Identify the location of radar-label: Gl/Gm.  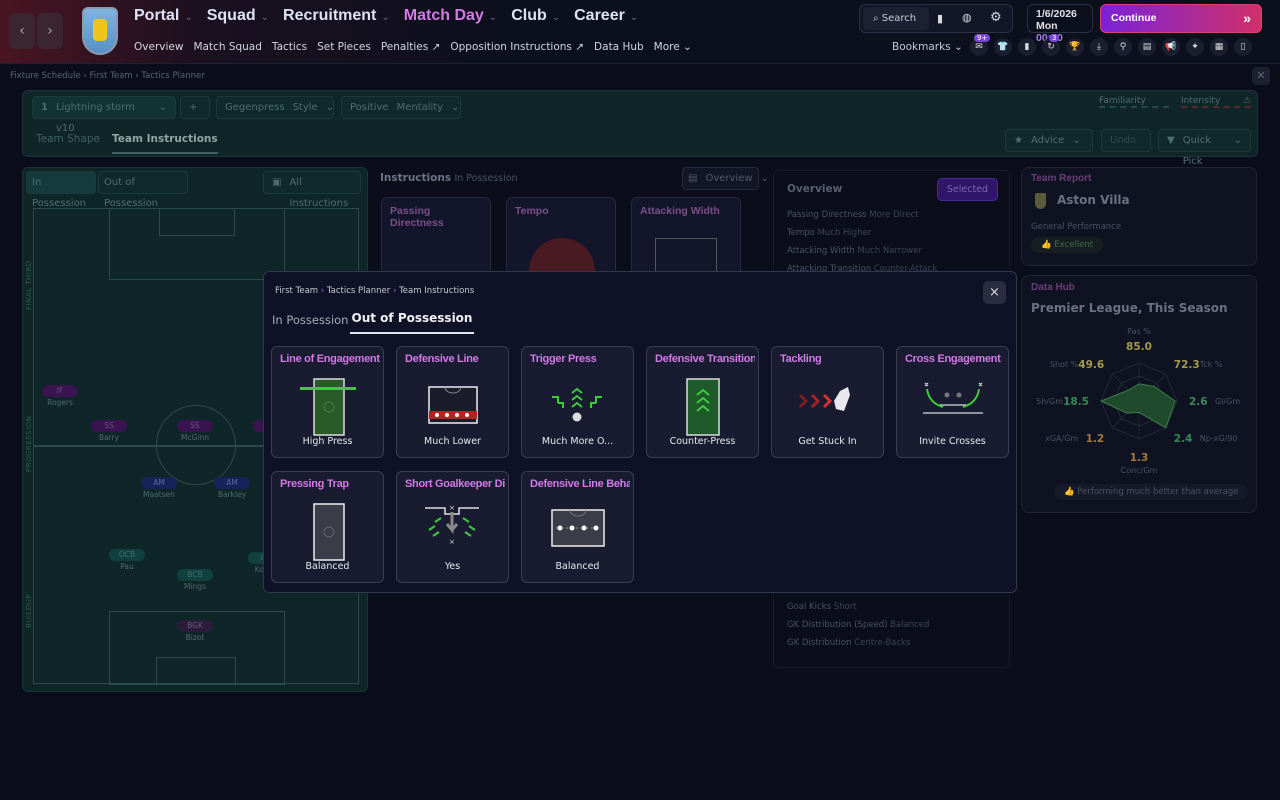
(1227, 401).